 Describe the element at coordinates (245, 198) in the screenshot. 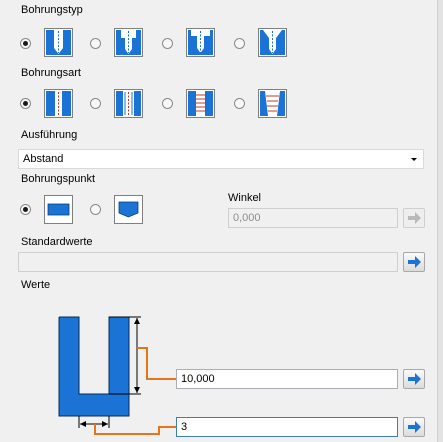

I see `winkel-label: Winkel` at that location.